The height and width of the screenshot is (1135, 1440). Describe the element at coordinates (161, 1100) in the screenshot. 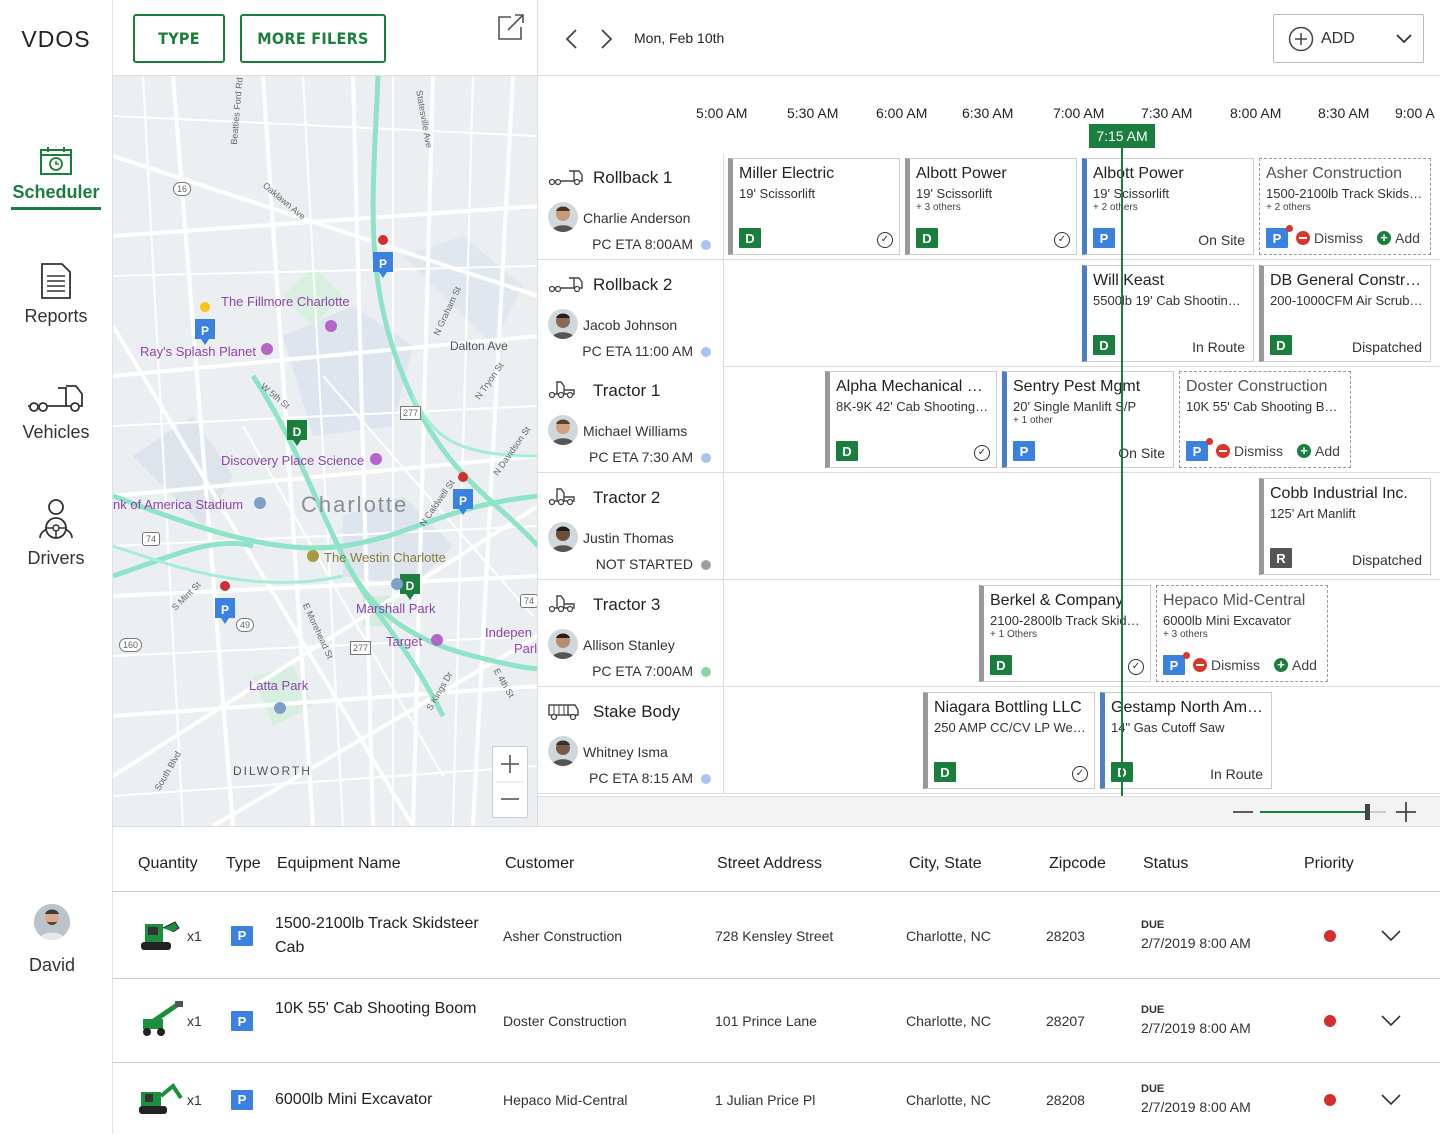

I see `equipment-thumbnail` at that location.